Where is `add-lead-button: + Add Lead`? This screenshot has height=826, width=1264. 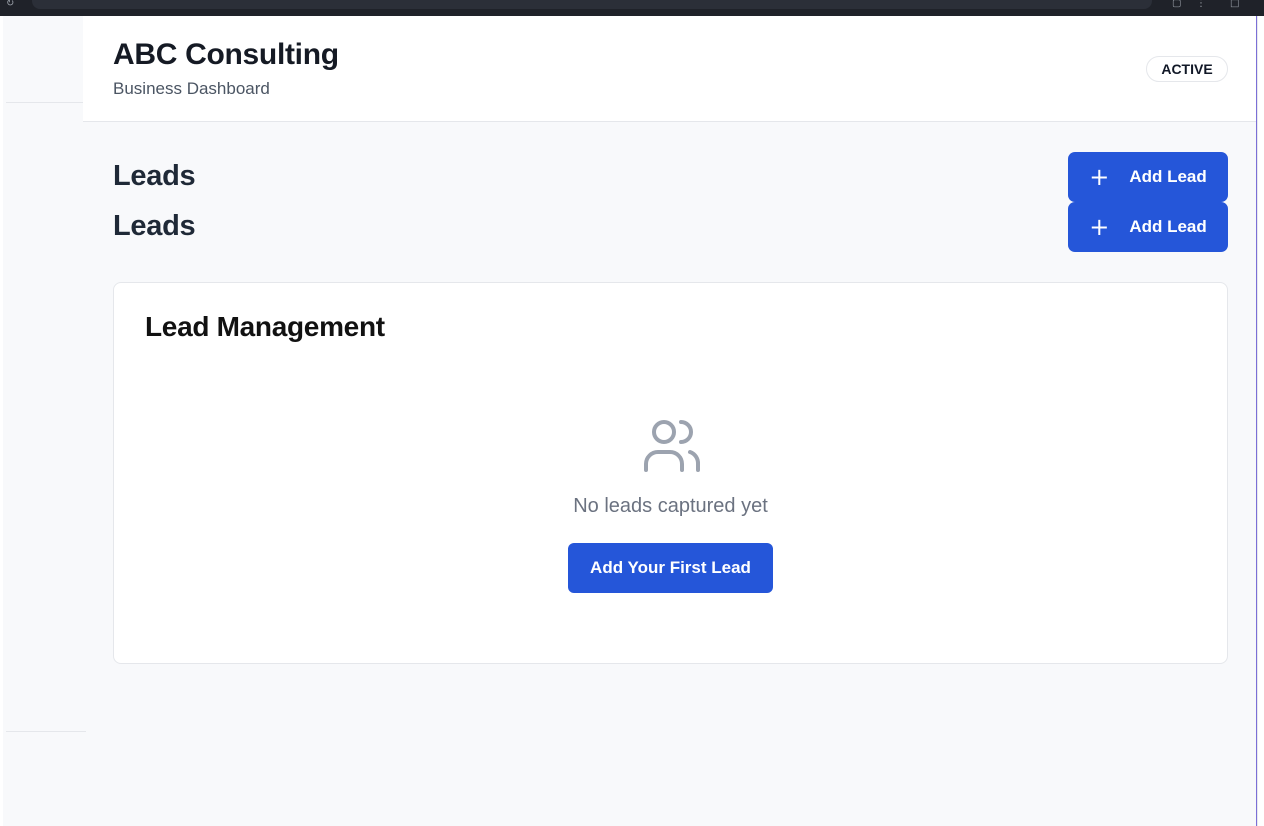 add-lead-button: + Add Lead is located at coordinates (1148, 177).